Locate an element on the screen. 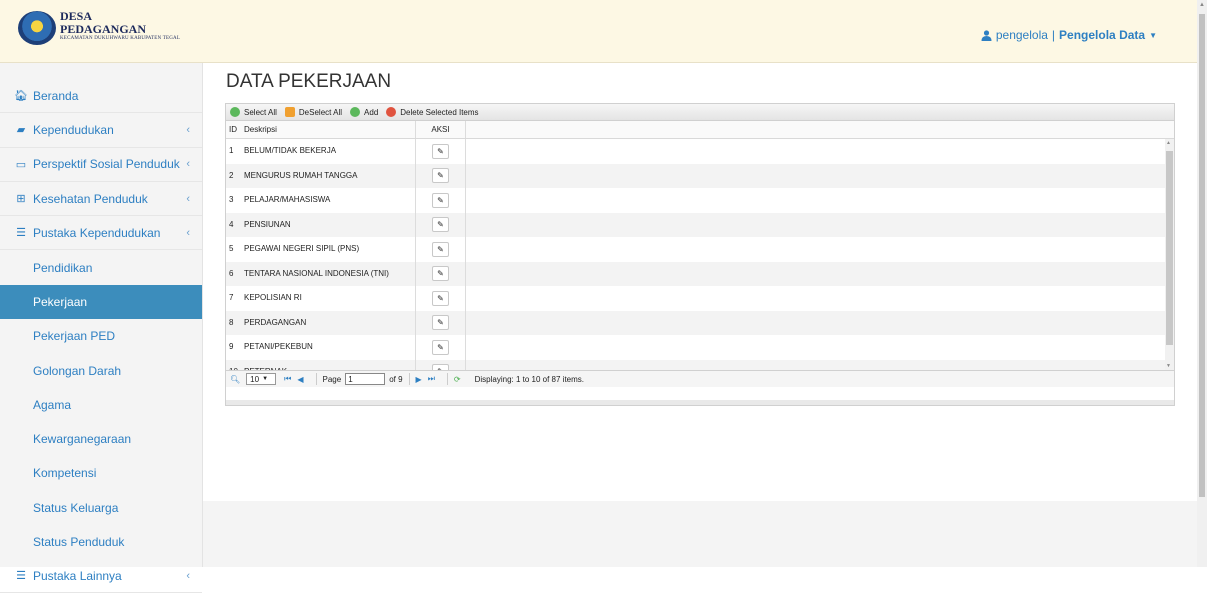  sidebar-subitem-golongan-darah: Golongan Darah is located at coordinates (101, 370).